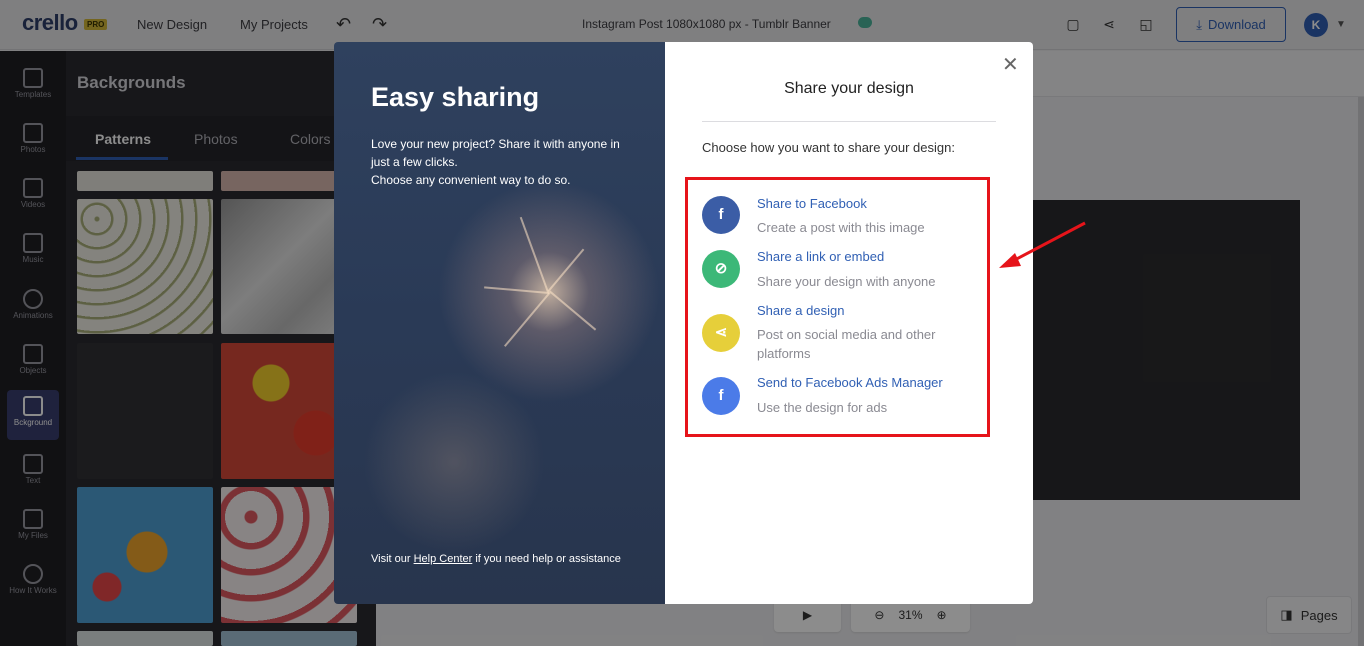 This screenshot has height=646, width=1364. Describe the element at coordinates (455, 97) in the screenshot. I see `modal-hero-heading: Easy sharing` at that location.